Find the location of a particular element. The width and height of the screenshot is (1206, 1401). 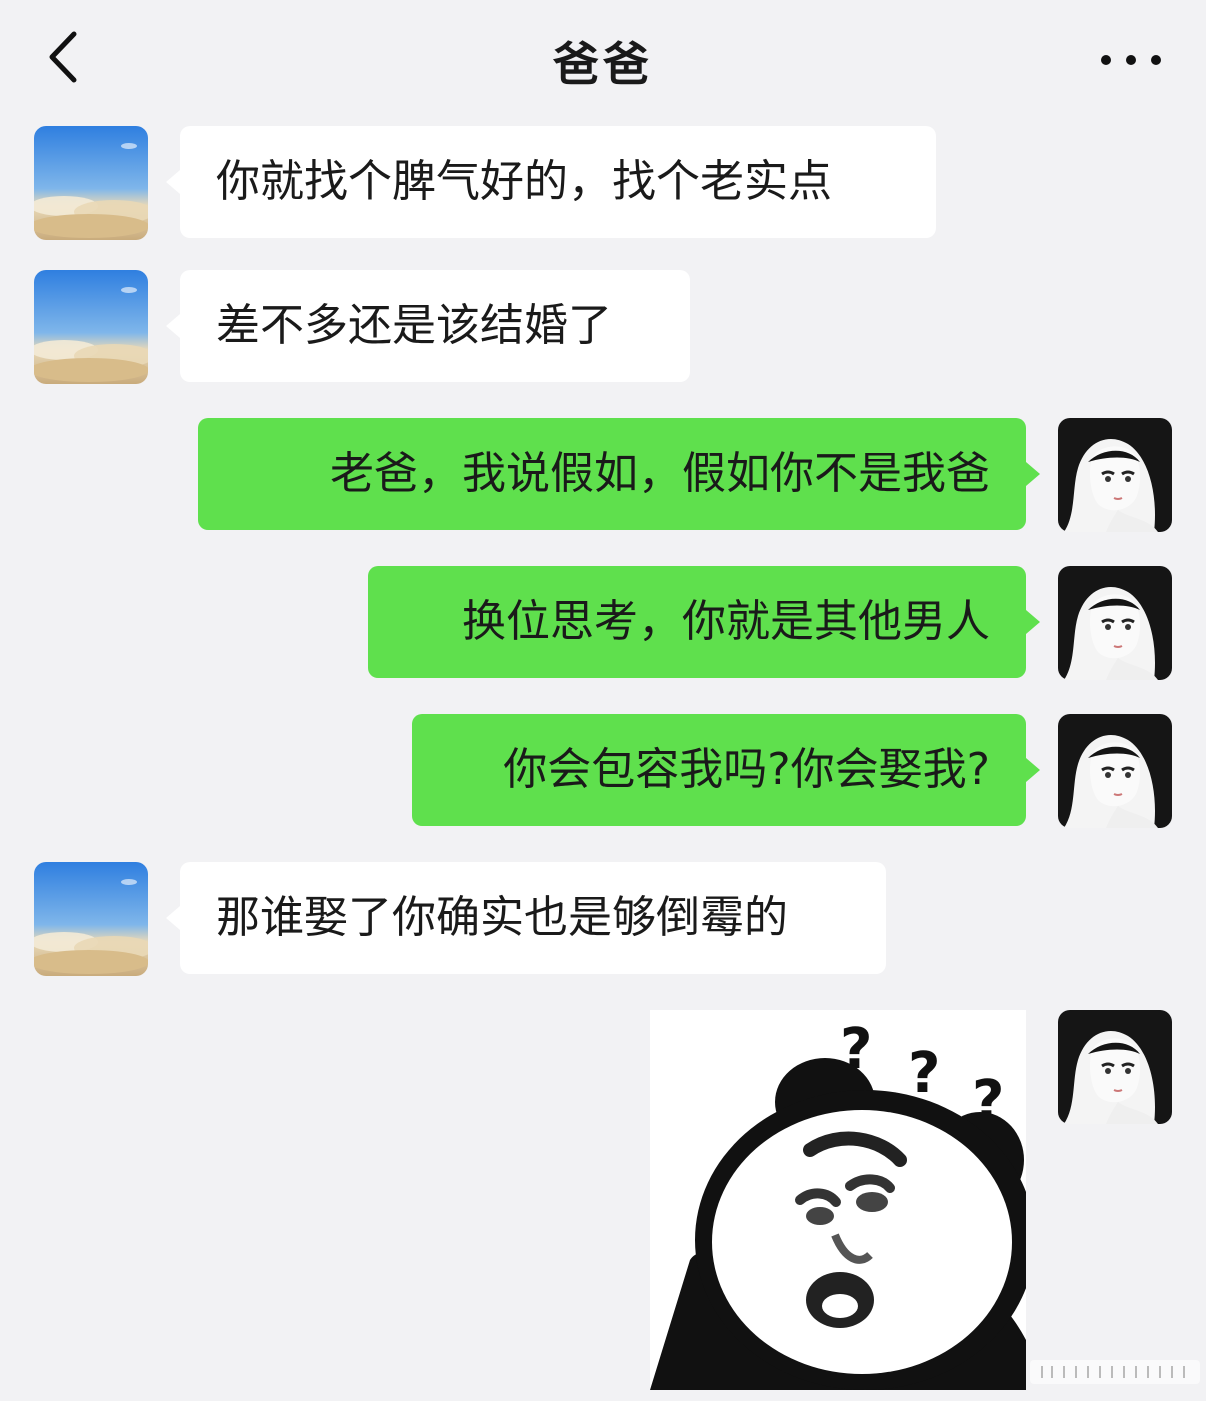

panda-meme-image: ? ? ? is located at coordinates (838, 1203).